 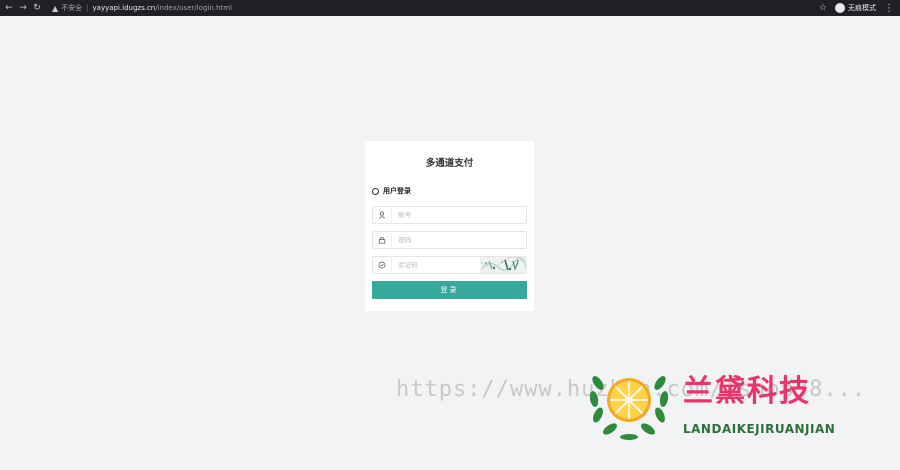 I want to click on user-icon, so click(x=383, y=215).